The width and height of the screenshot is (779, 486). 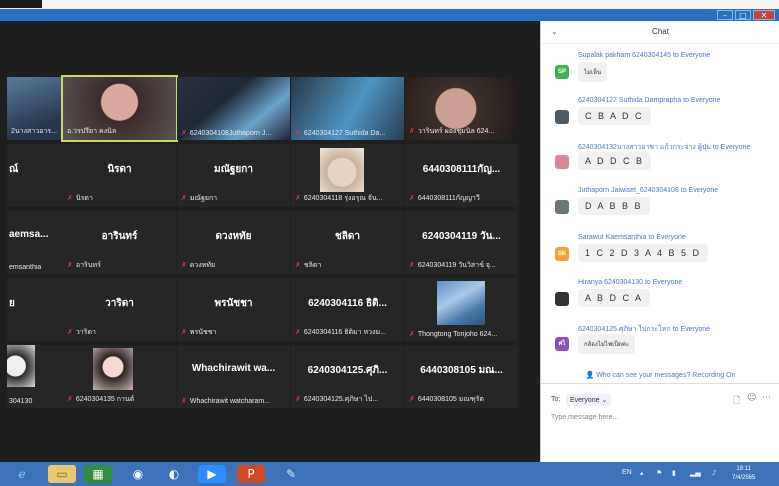 What do you see at coordinates (98, 474) in the screenshot?
I see `excel-icon: ▦` at bounding box center [98, 474].